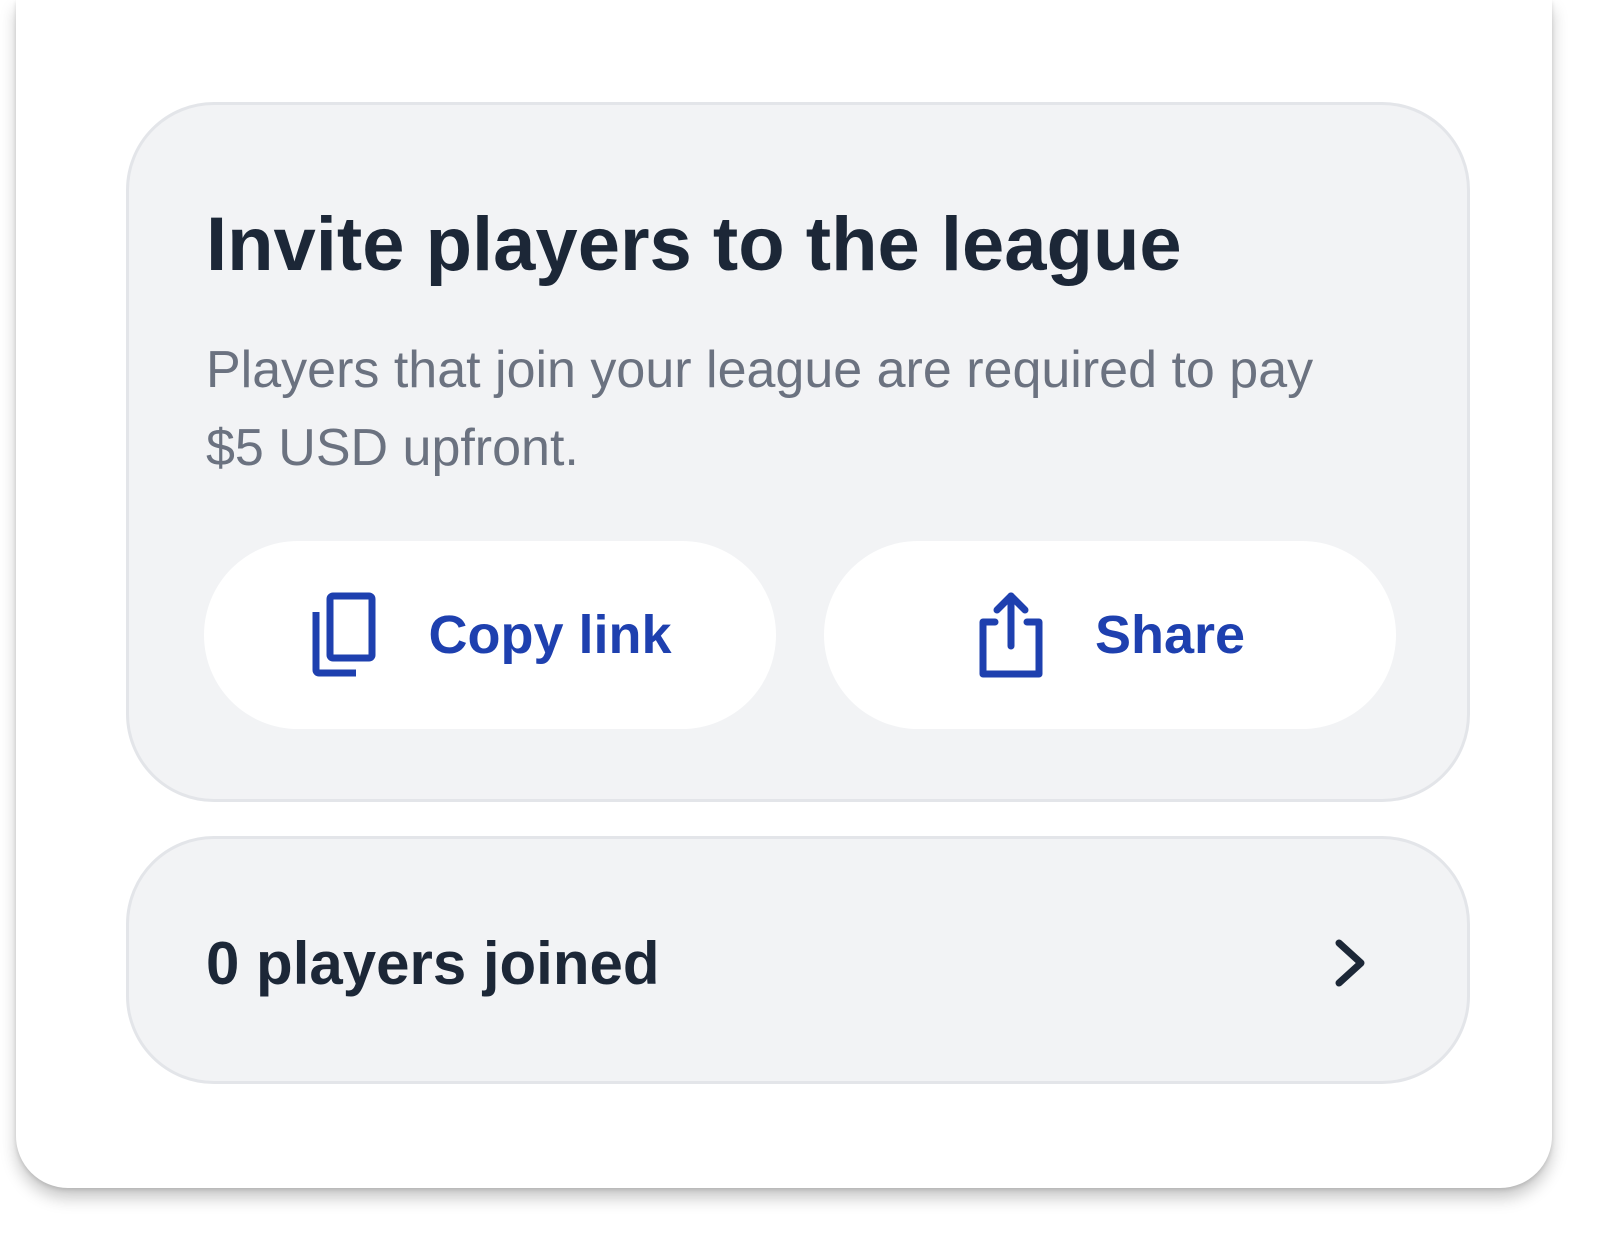 The height and width of the screenshot is (1248, 1604). I want to click on invite-title: Invite players to the league, so click(694, 244).